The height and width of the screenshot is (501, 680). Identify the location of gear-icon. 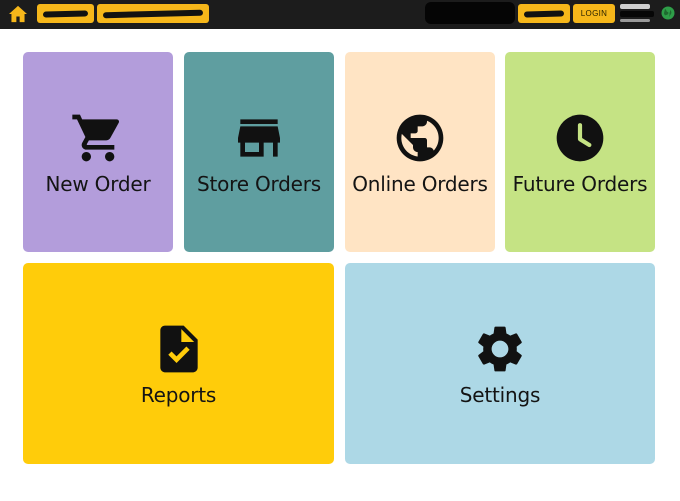
(500, 349).